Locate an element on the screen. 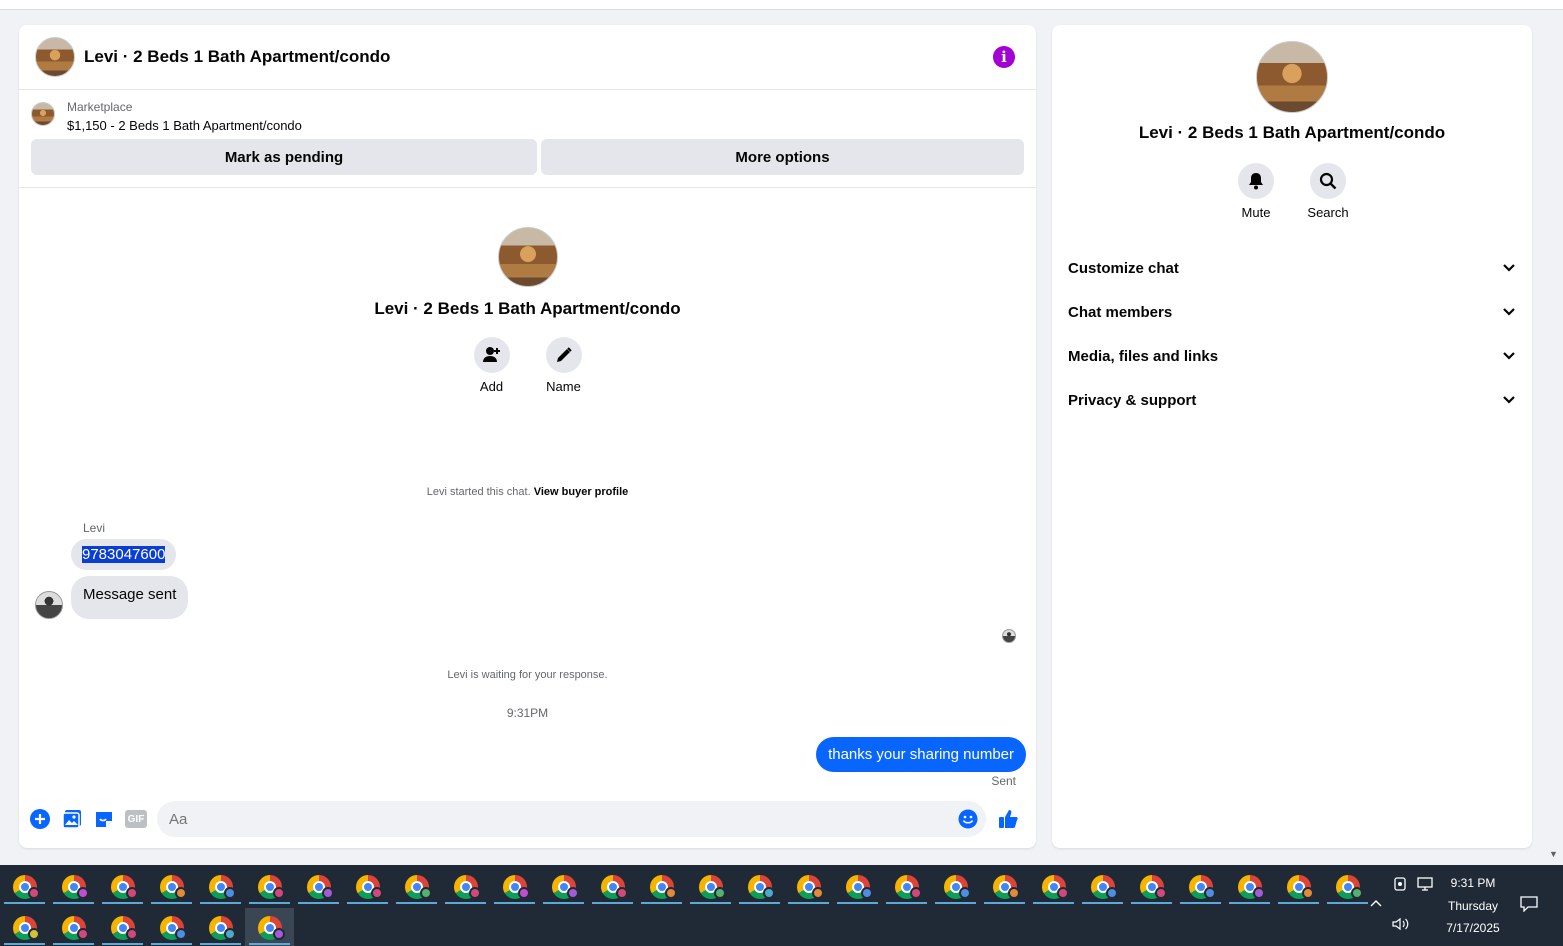 This screenshot has width=1563, height=946. chevron-down-icon is located at coordinates (1509, 356).